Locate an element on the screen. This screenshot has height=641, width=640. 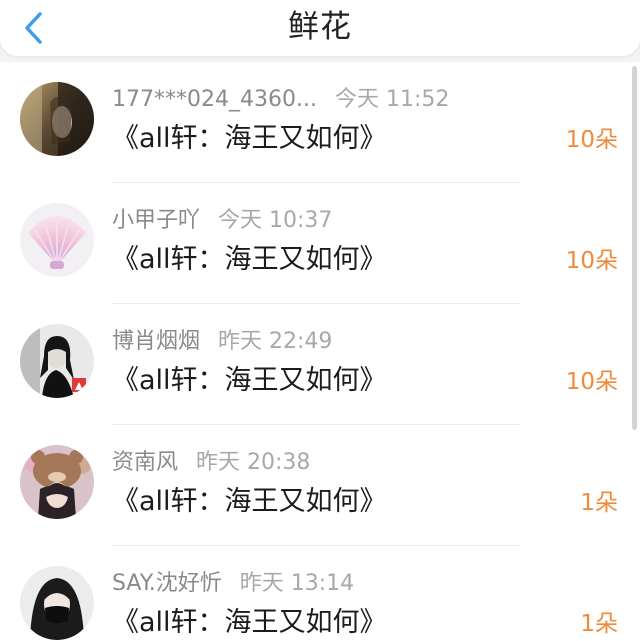
timestamp: 昨天 13:14 is located at coordinates (297, 583).